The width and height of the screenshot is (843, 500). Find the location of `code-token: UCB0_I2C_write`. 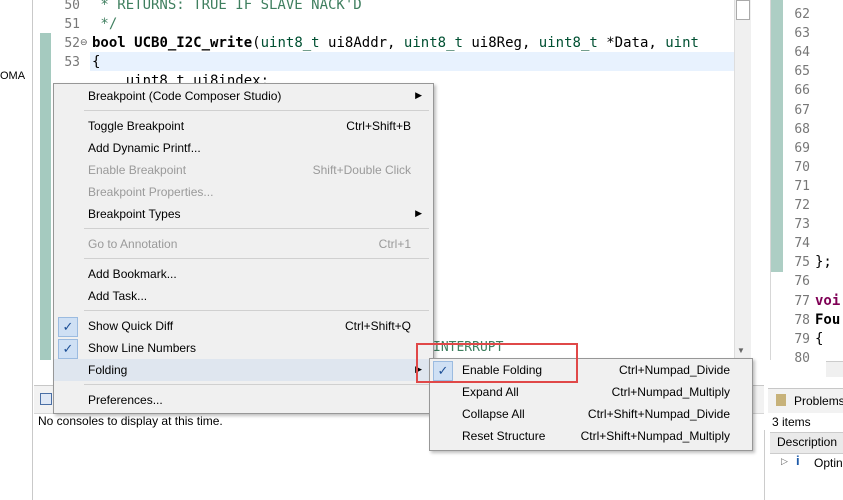

code-token: UCB0_I2C_write is located at coordinates (193, 43).